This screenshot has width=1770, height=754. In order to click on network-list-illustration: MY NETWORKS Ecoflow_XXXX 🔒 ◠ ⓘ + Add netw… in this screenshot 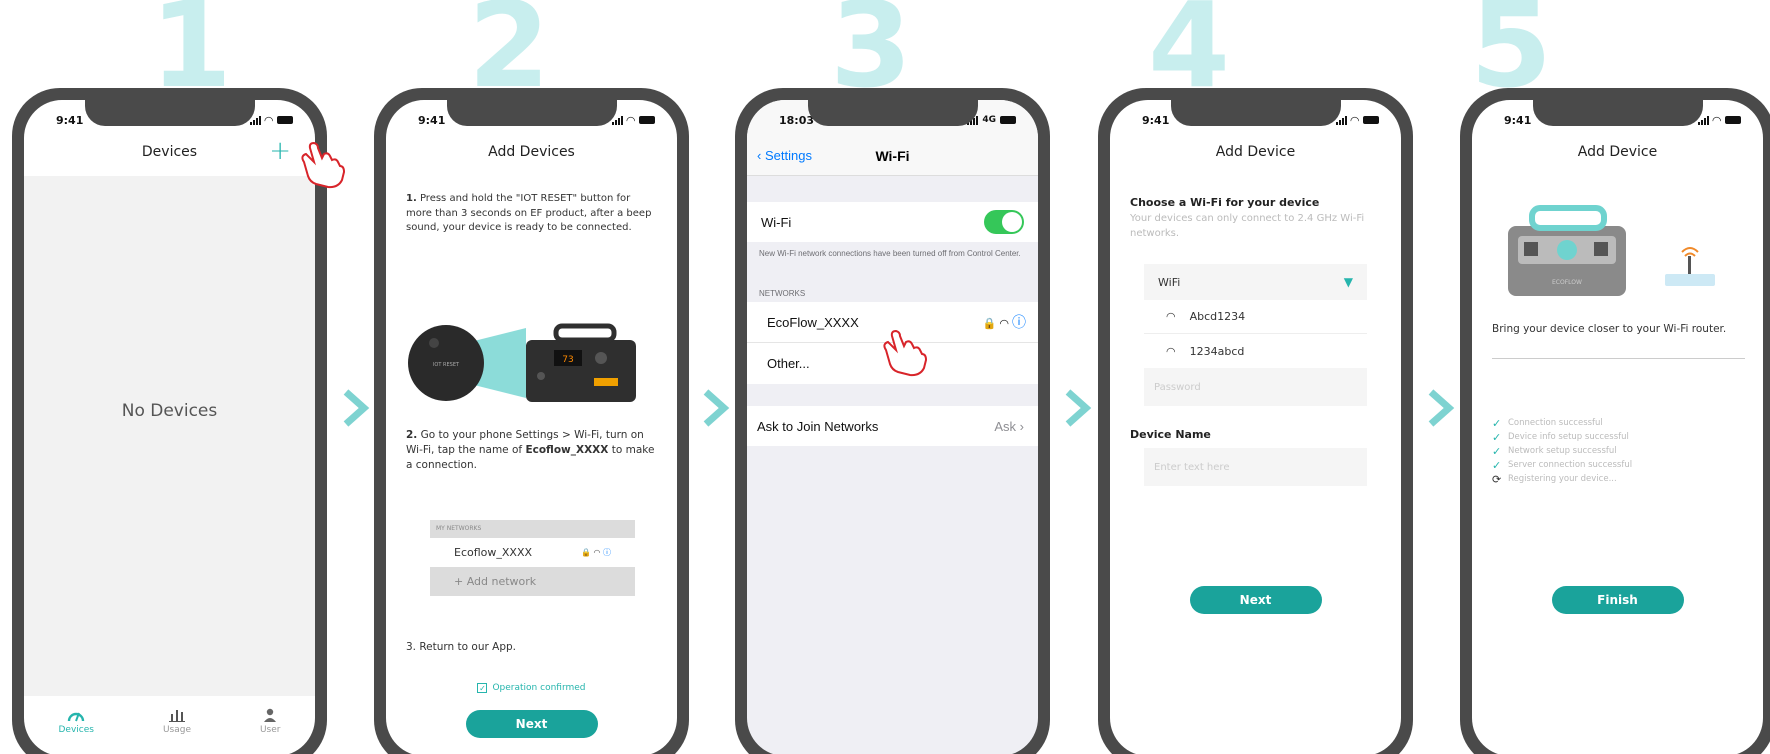, I will do `click(532, 558)`.